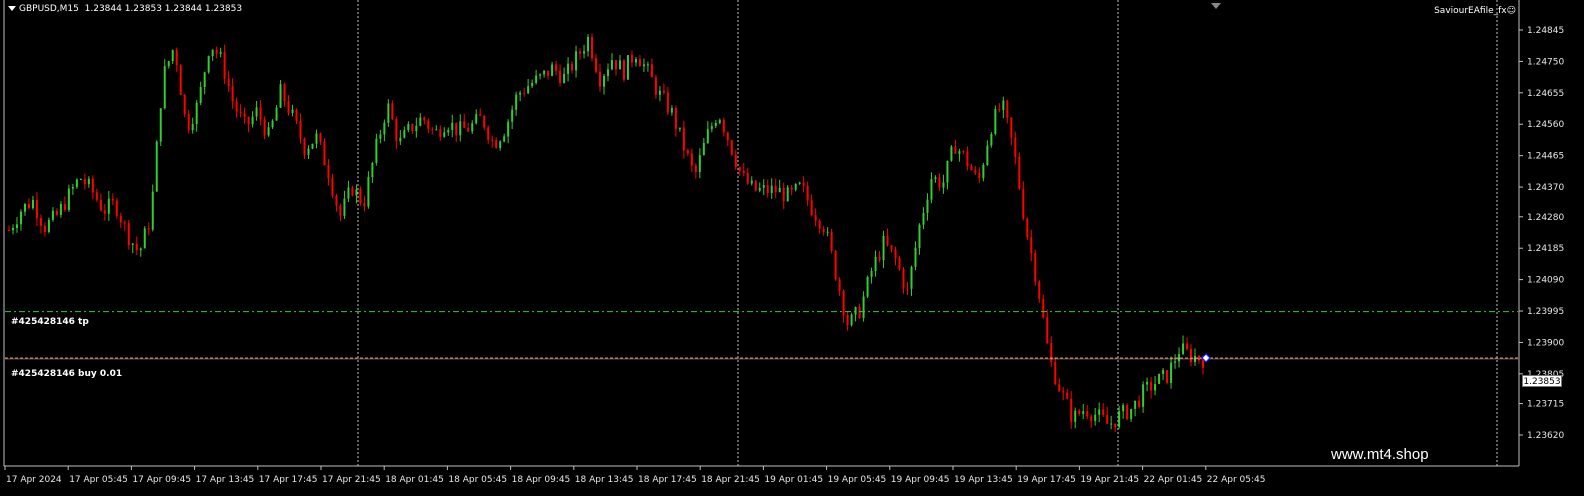  Describe the element at coordinates (793, 480) in the screenshot. I see `time-tick-label: 19 Apr 01:45` at that location.